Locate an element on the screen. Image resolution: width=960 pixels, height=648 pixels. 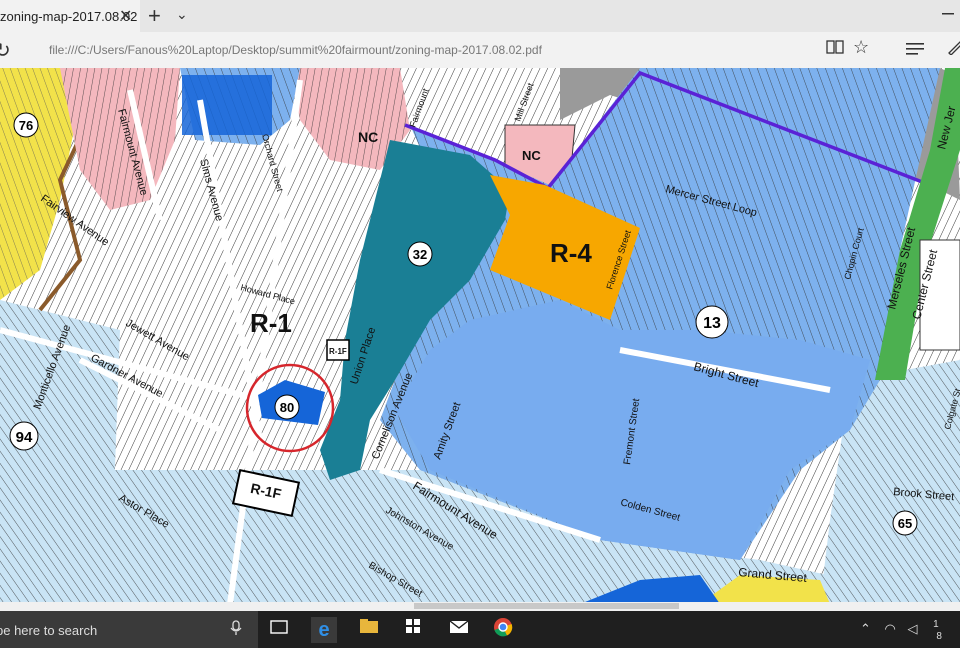
circle-65: 65 is located at coordinates (905, 523).